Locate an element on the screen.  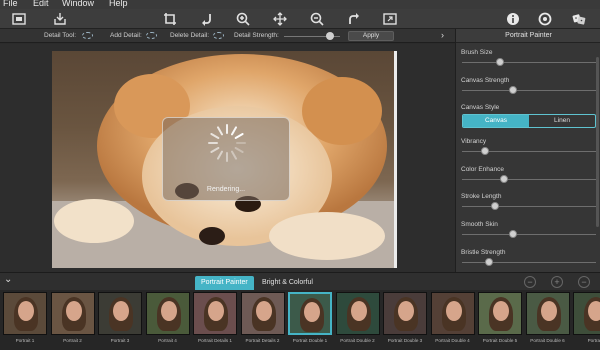
toolbar is located at coordinates (300, 19).